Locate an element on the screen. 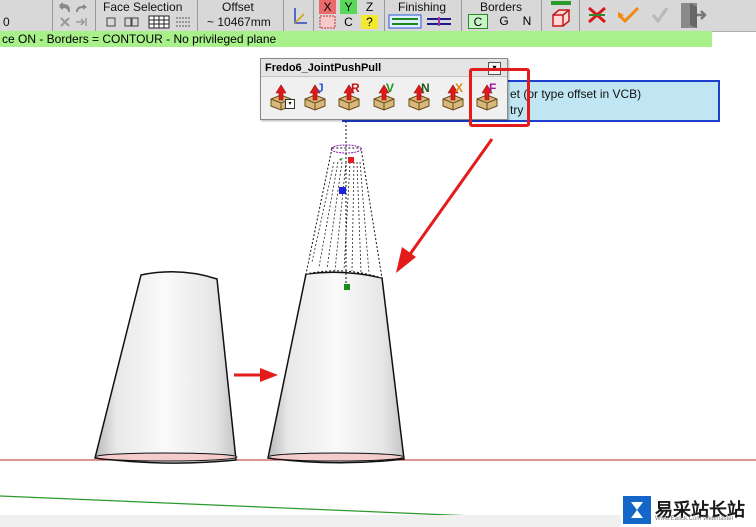 This screenshot has height=527, width=756. axis-c-button: C is located at coordinates (348, 22).